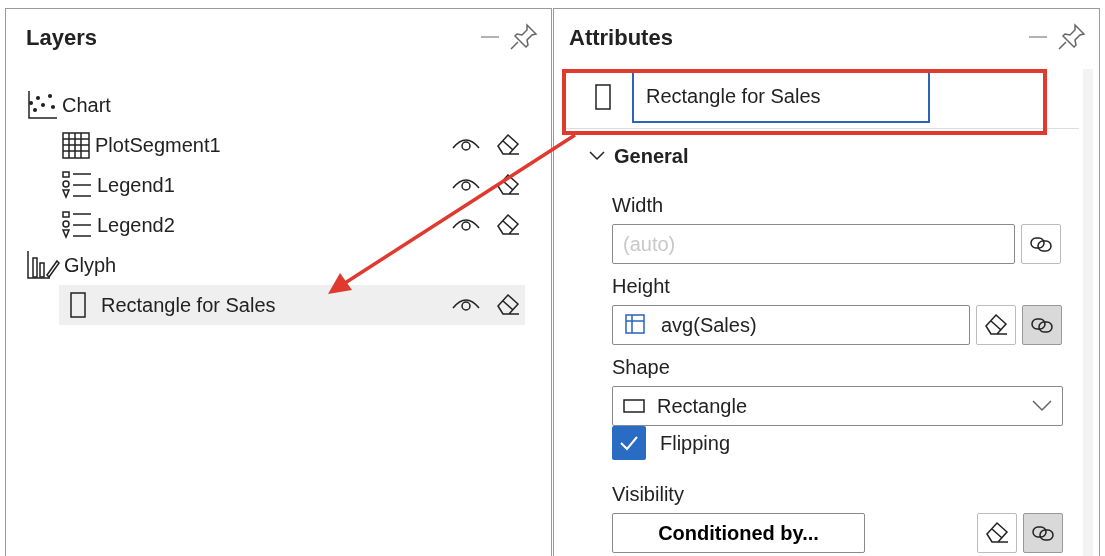  I want to click on tree-item: Legend1, so click(292, 185).